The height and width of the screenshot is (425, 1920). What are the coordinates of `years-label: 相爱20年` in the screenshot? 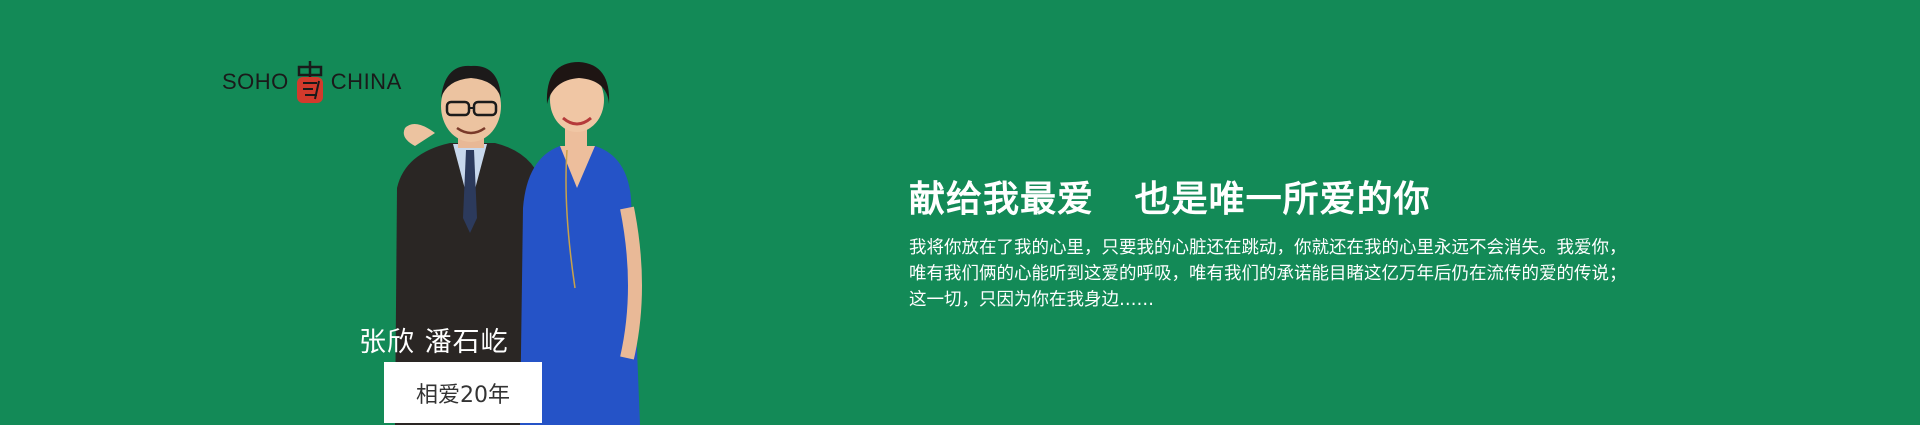 It's located at (463, 395).